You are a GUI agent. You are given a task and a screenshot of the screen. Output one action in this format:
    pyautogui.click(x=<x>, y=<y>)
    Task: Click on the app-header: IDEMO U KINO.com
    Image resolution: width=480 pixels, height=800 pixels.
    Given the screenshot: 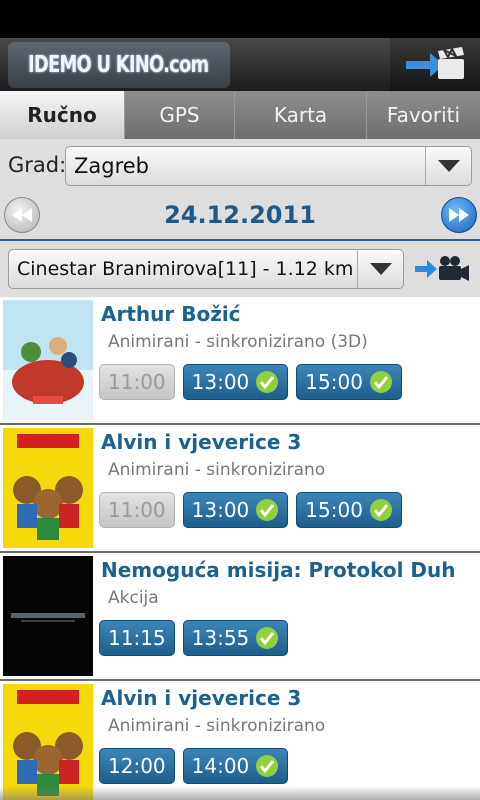 What is the action you would take?
    pyautogui.click(x=240, y=64)
    